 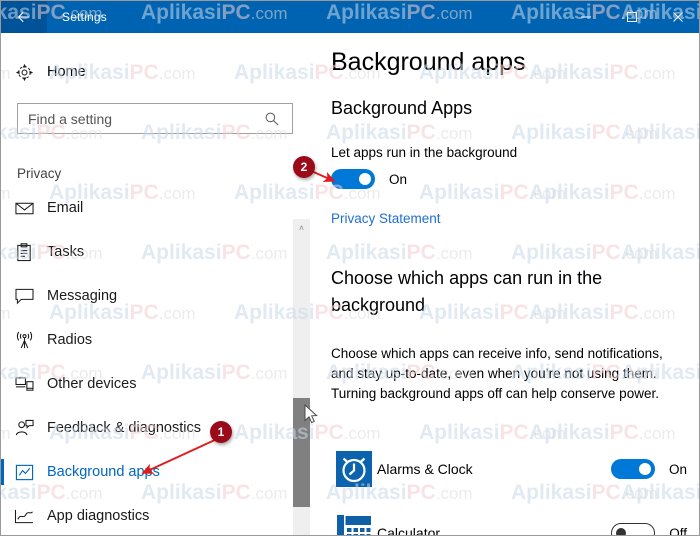 I want to click on person-feedback-icon, so click(x=24, y=428).